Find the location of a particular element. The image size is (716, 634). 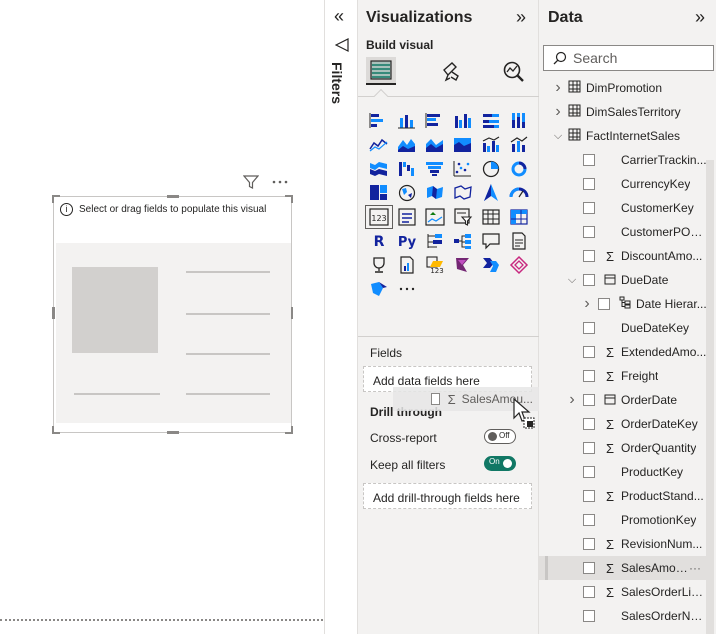

arcgis-icon is located at coordinates (379, 289).